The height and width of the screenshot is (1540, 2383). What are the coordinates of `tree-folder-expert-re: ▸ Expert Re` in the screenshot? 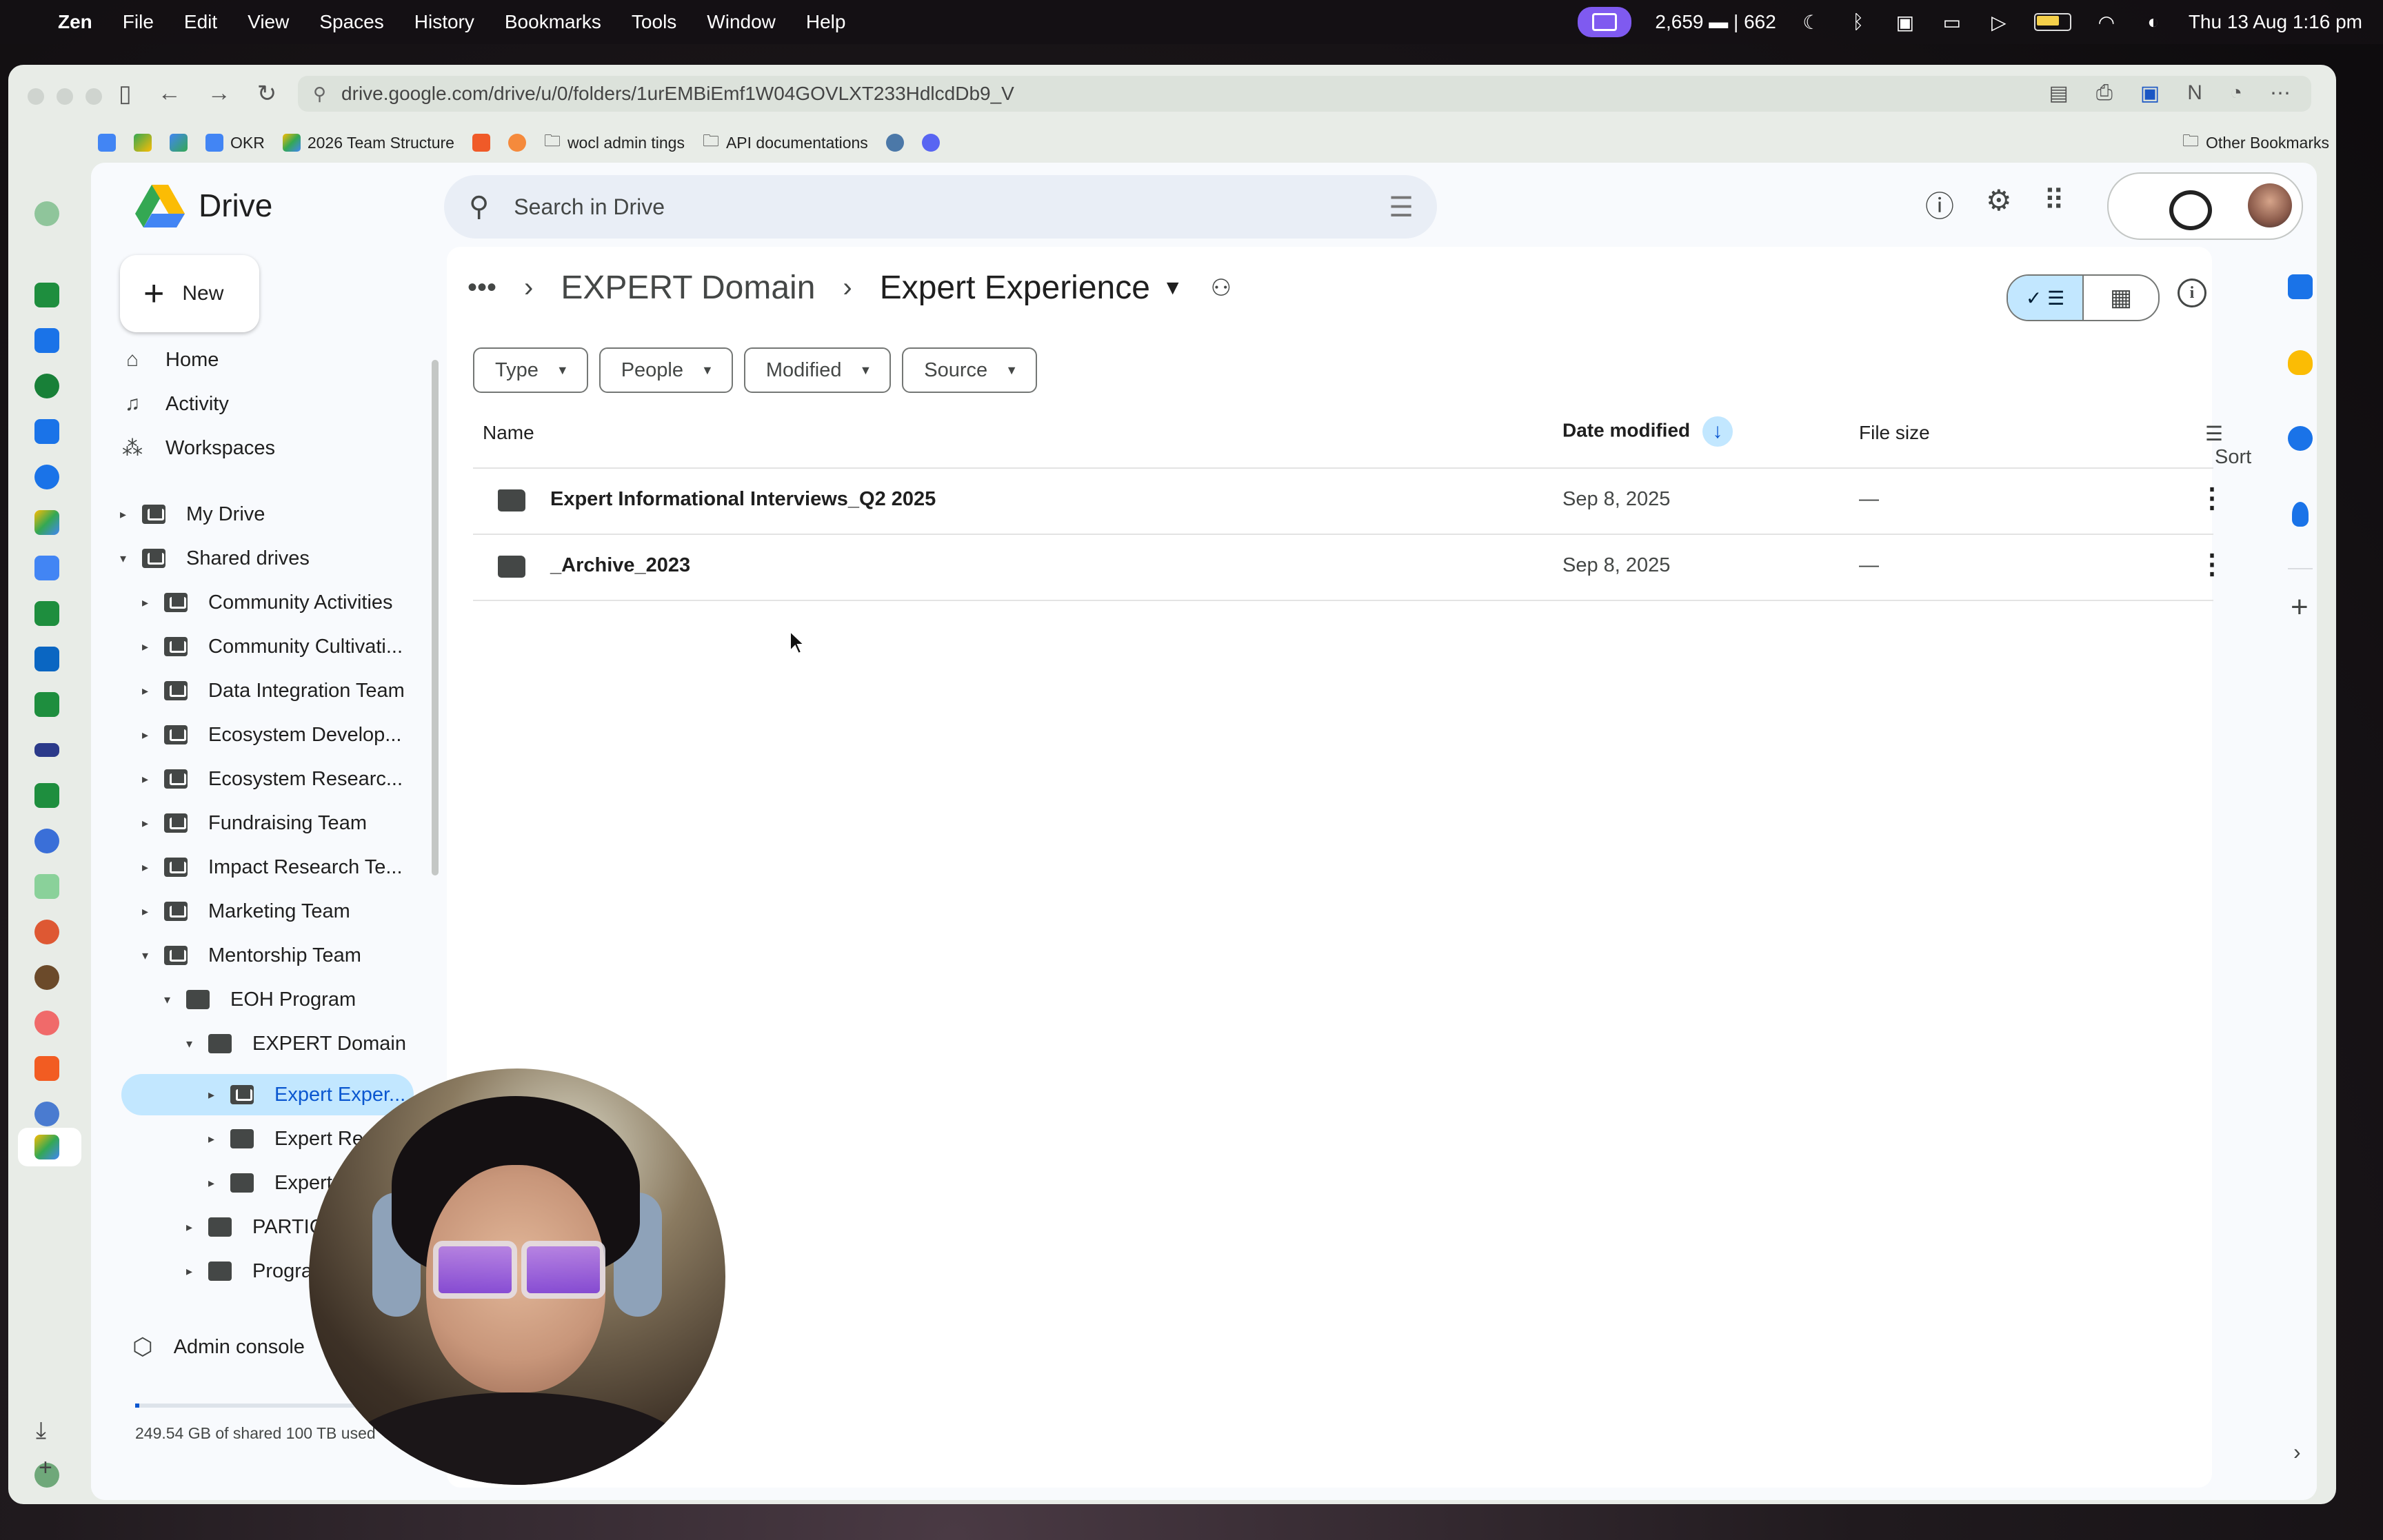 It's located at (285, 1139).